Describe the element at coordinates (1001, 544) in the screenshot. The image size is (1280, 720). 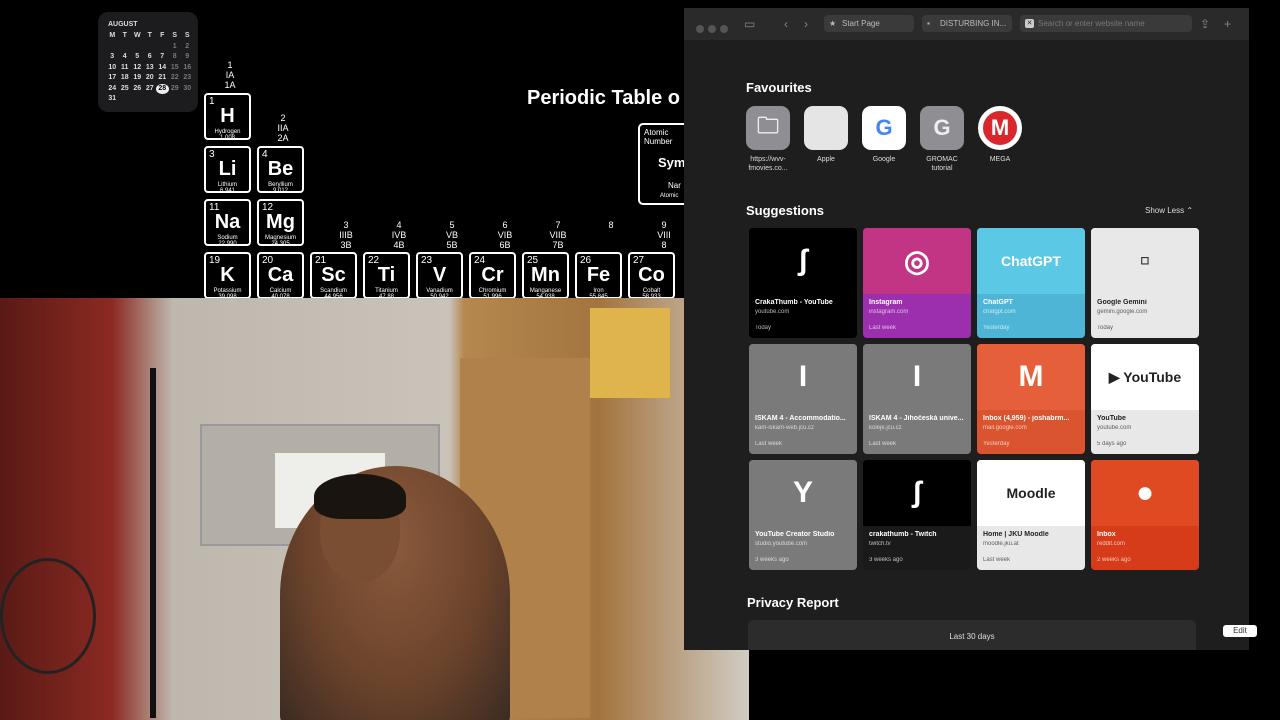
I see `suggestion-url: moodle.jku.at` at that location.